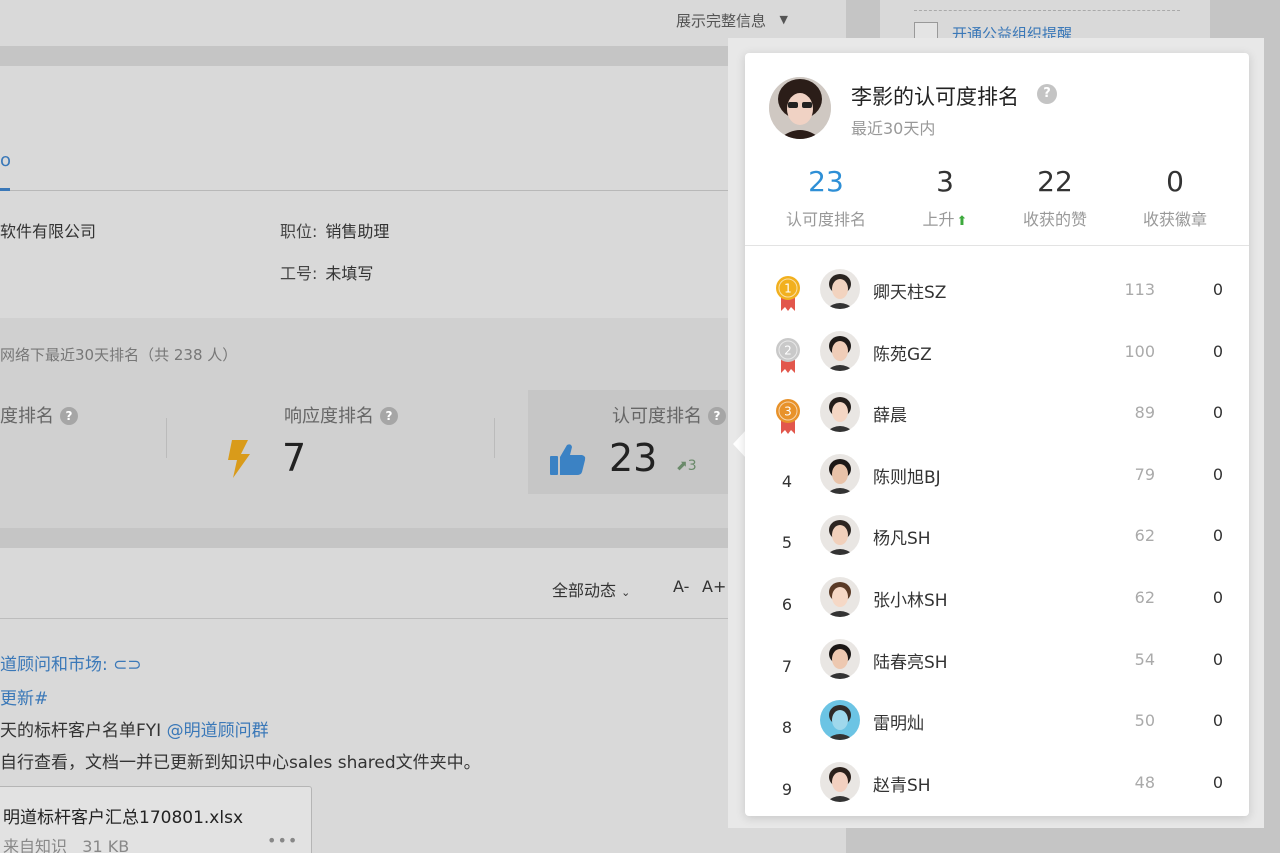 The height and width of the screenshot is (853, 1280). What do you see at coordinates (890, 413) in the screenshot?
I see `member-name: 薛晨` at bounding box center [890, 413].